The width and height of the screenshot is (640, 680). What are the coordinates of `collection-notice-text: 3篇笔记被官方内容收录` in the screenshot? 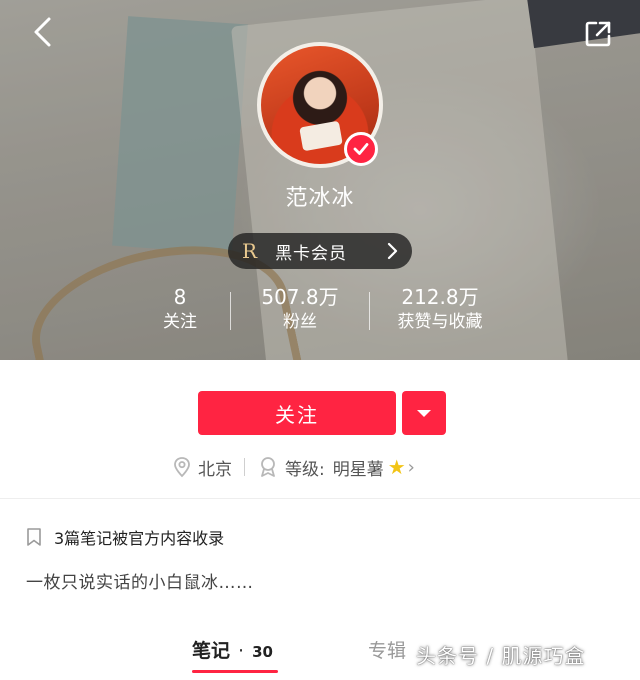 It's located at (139, 538).